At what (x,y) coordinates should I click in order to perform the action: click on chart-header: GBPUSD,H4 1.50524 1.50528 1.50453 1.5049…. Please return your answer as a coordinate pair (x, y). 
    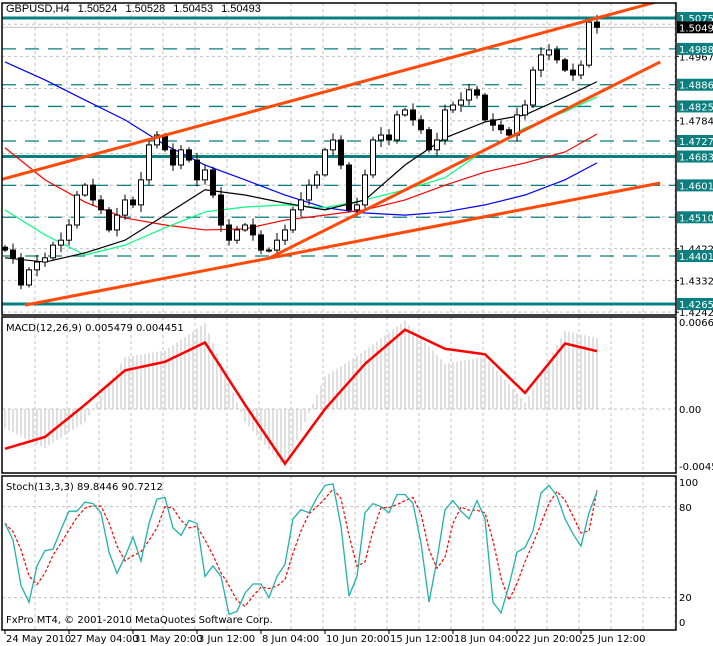
    Looking at the image, I should click on (136, 9).